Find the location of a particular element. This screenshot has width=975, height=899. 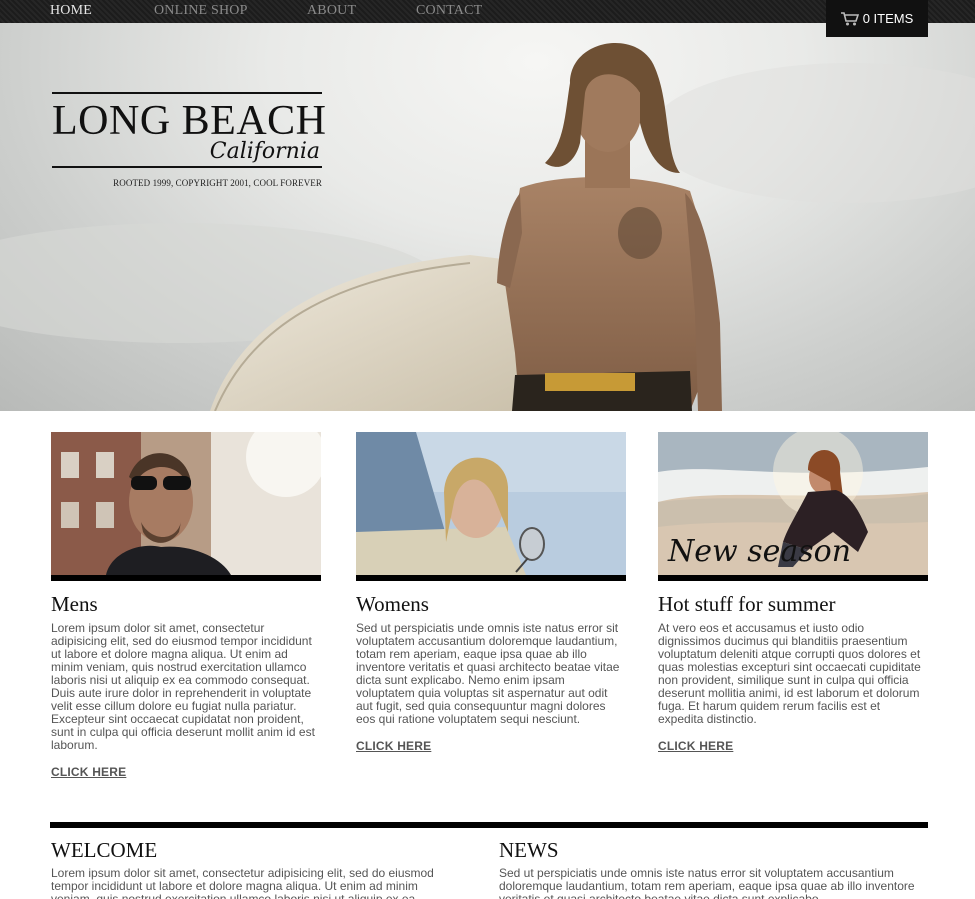

nav-home: HOME is located at coordinates (102, 11).